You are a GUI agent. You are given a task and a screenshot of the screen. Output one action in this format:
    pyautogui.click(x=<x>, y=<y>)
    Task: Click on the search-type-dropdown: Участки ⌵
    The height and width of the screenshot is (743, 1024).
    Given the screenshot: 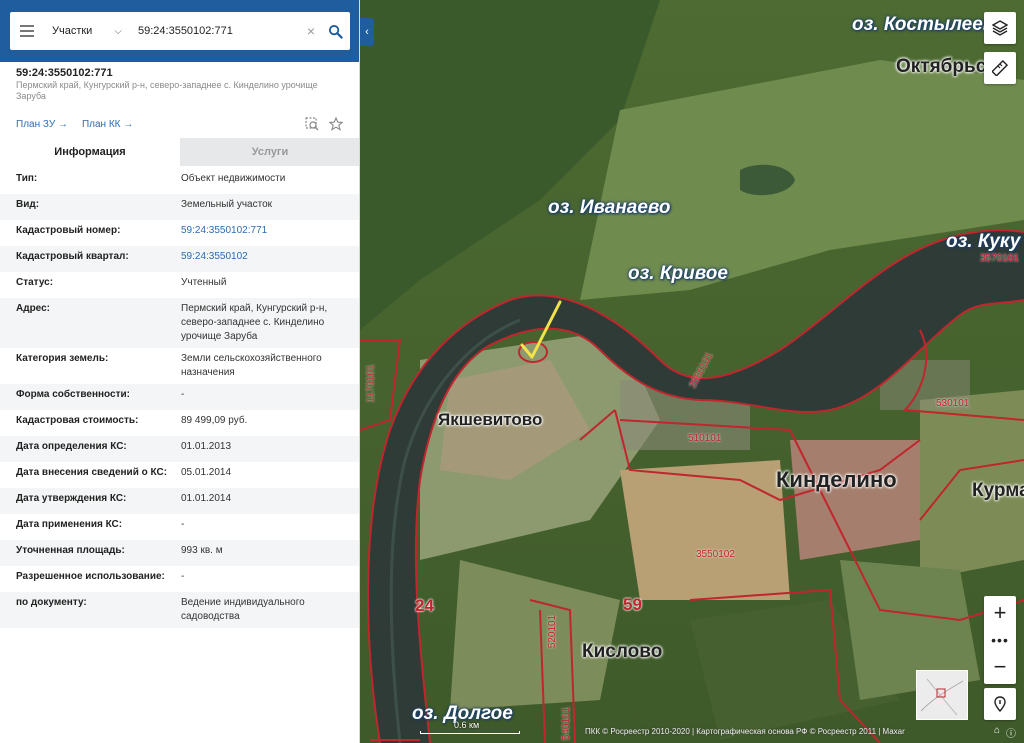 What is the action you would take?
    pyautogui.click(x=86, y=31)
    